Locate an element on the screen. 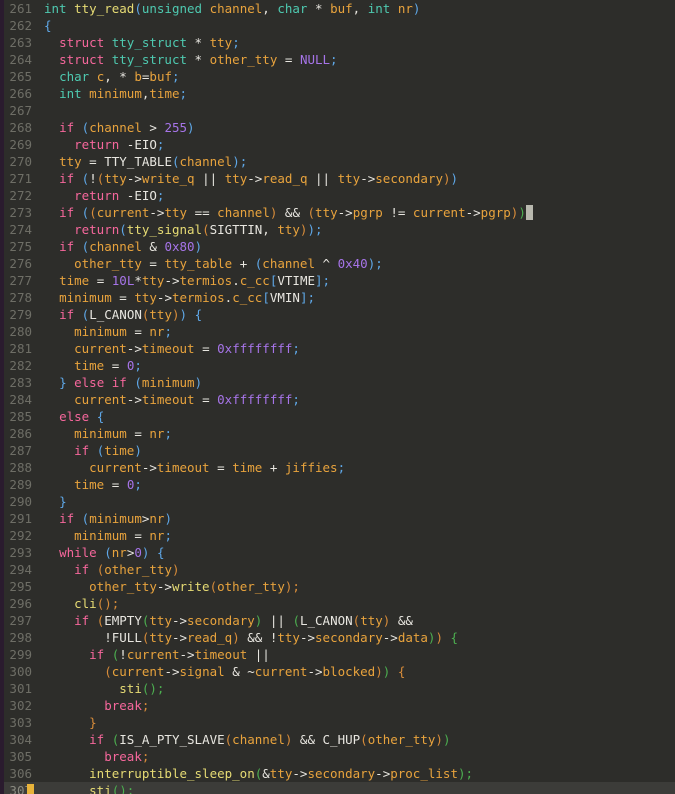 This screenshot has height=794, width=675. code-line: 292 minimum = nr; is located at coordinates (337, 535).